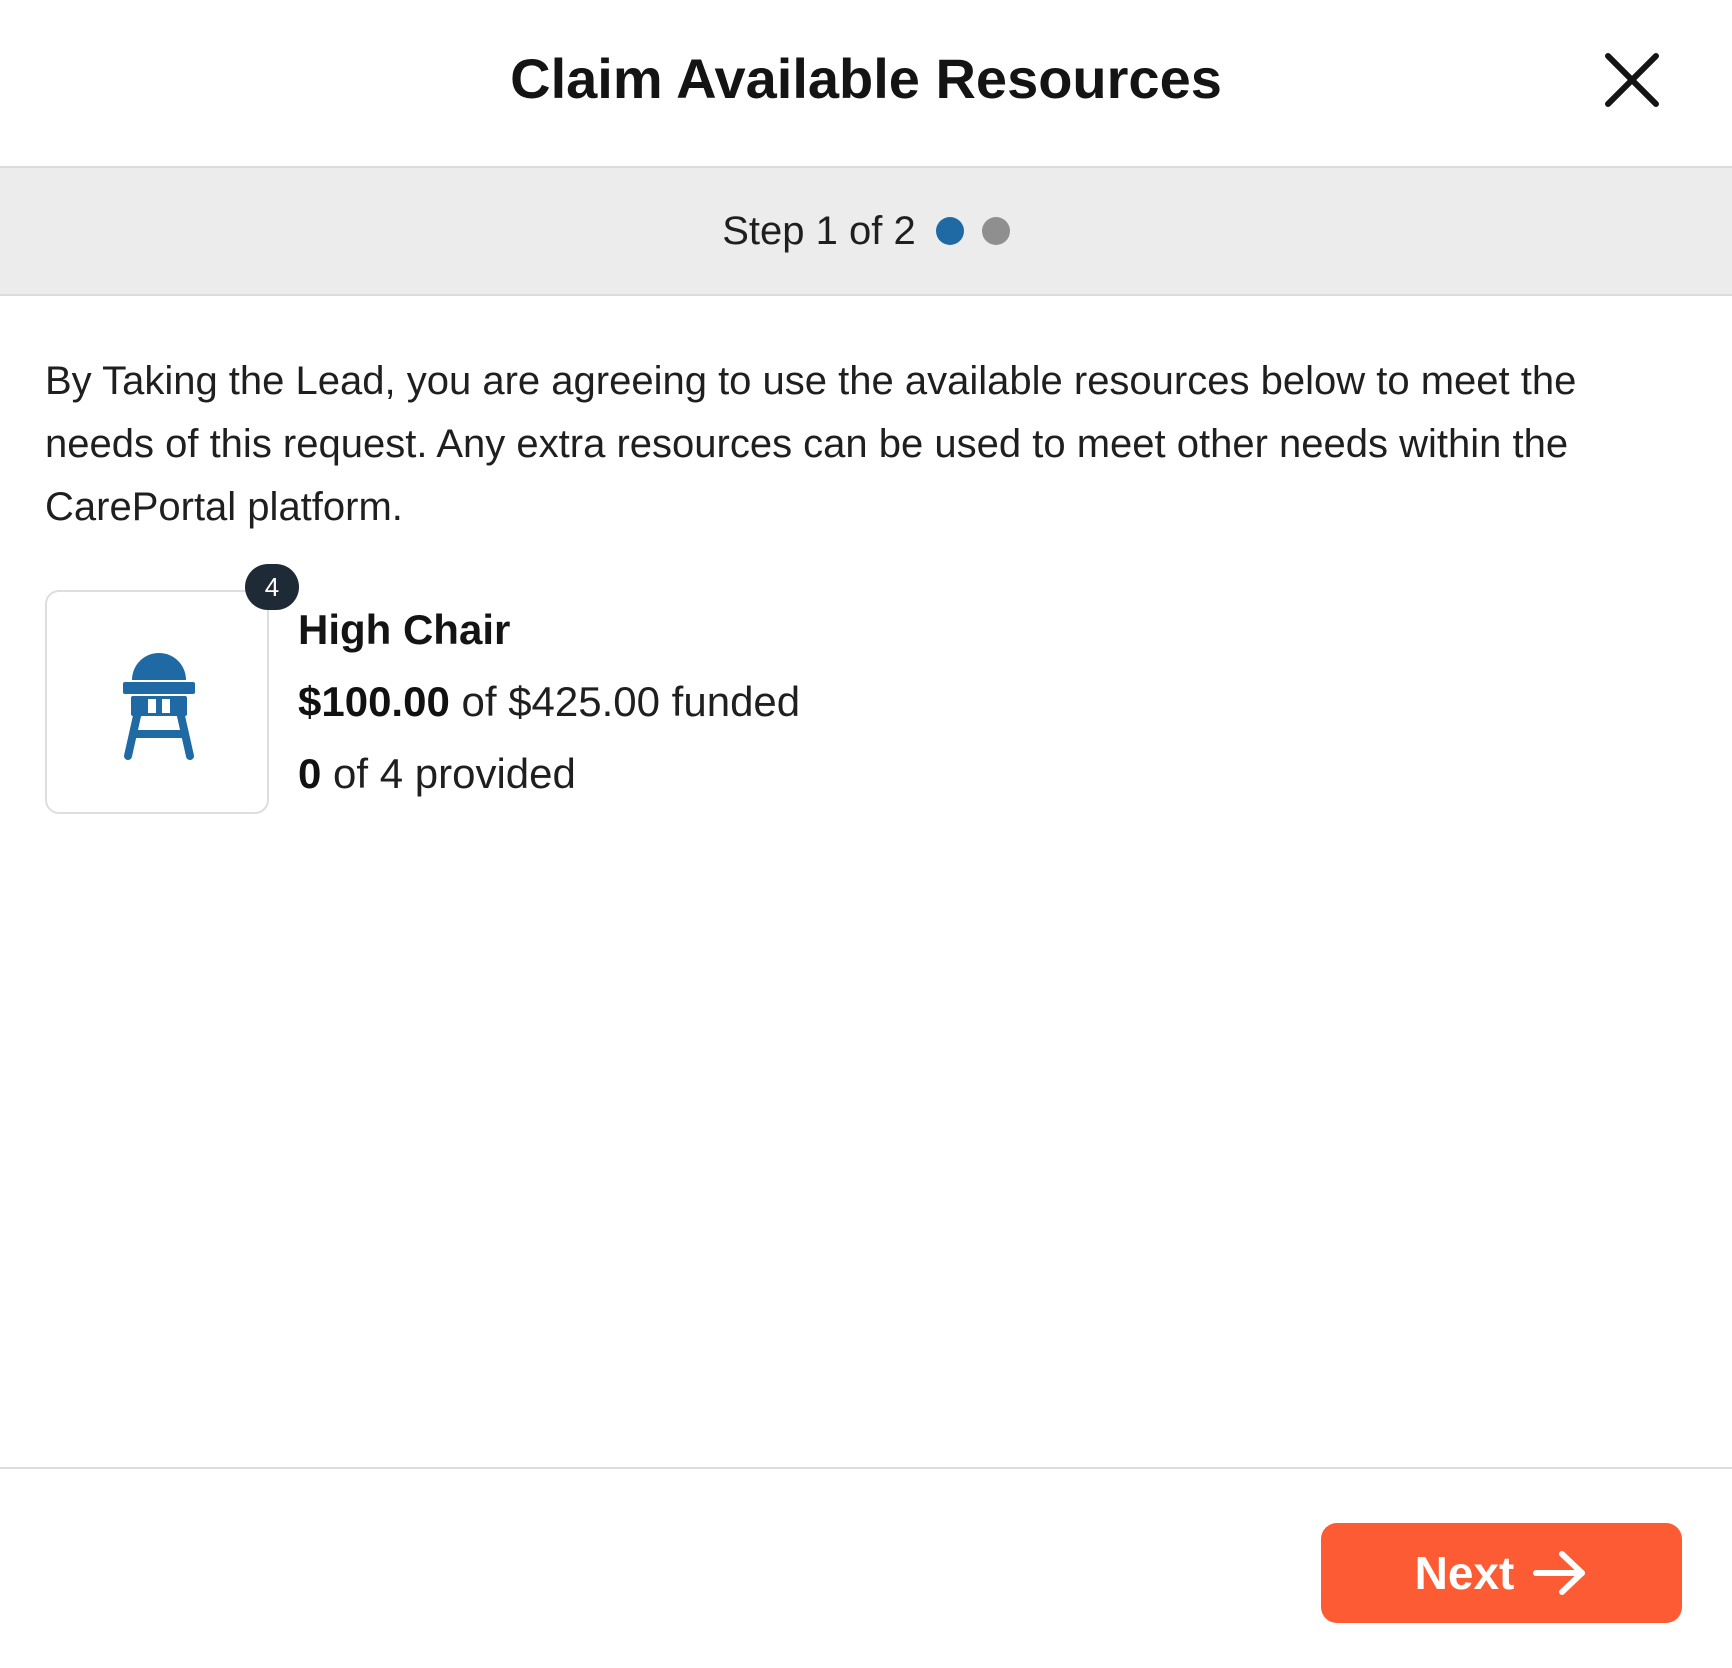  Describe the element at coordinates (404, 629) in the screenshot. I see `resource-name: High Chair` at that location.